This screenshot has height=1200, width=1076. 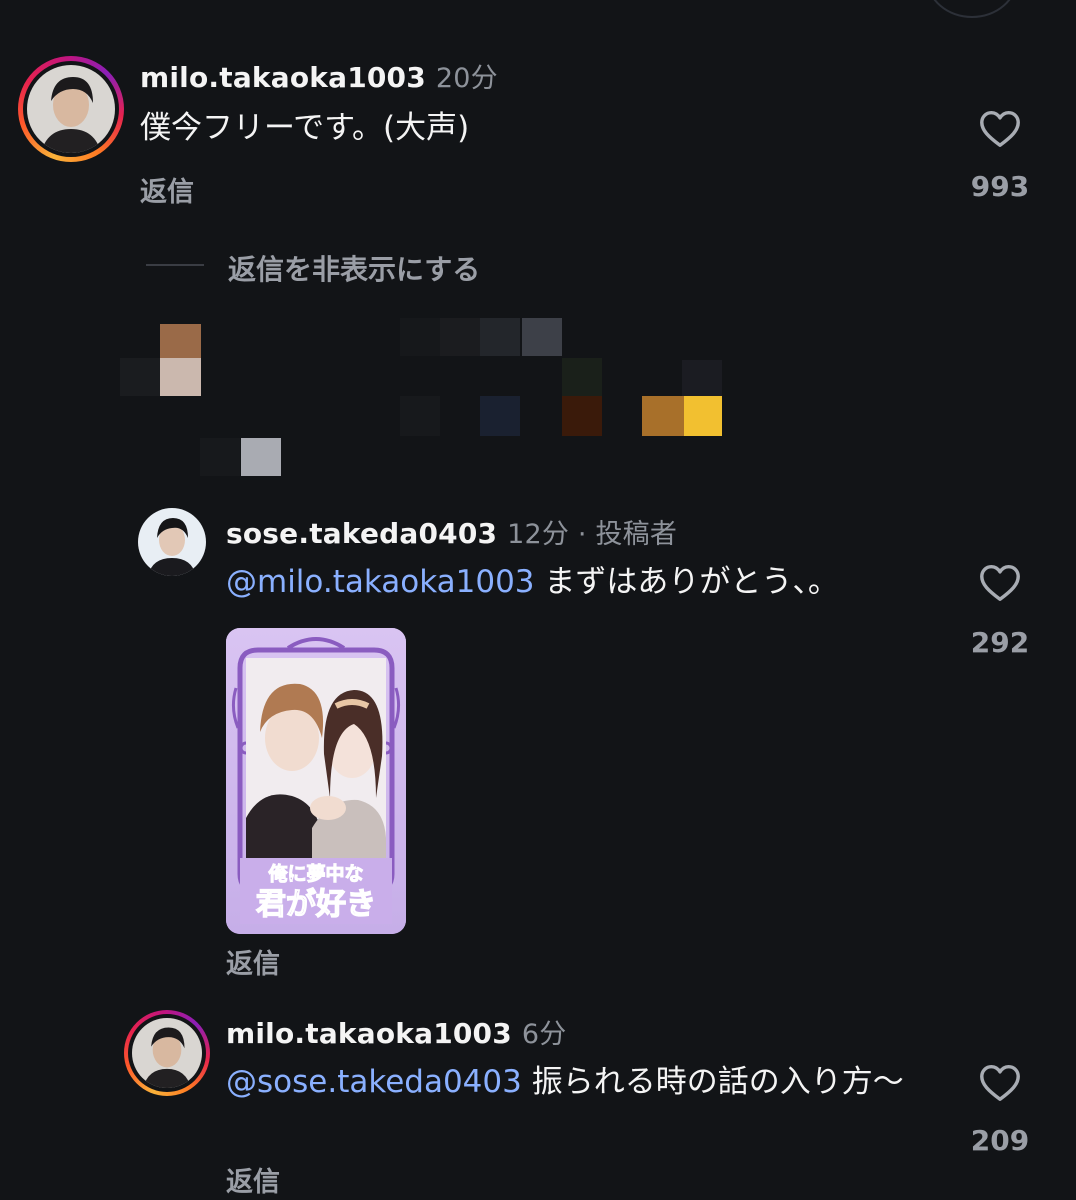 What do you see at coordinates (305, 128) in the screenshot?
I see `comment-text: 僕今フリーです。(大声)` at bounding box center [305, 128].